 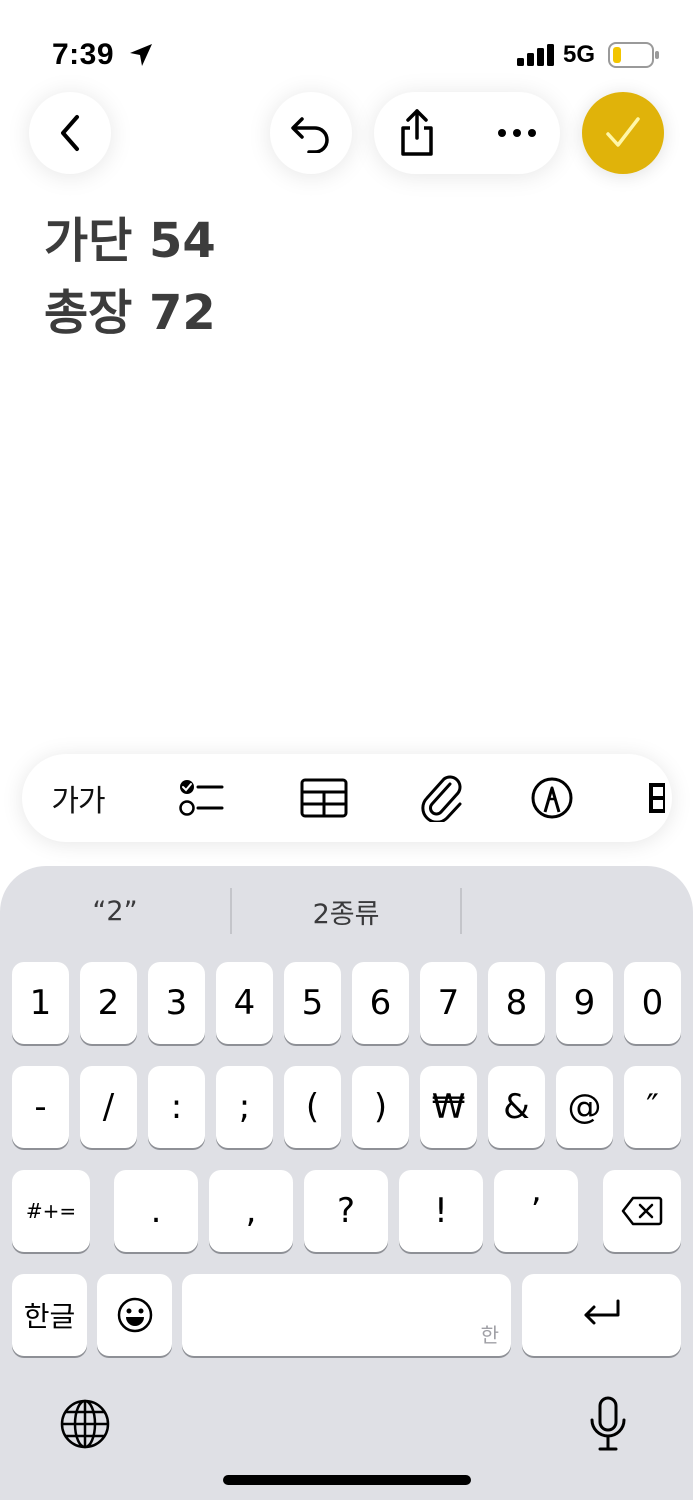 What do you see at coordinates (346, 50) in the screenshot?
I see `status-bar: 7:39 5G` at bounding box center [346, 50].